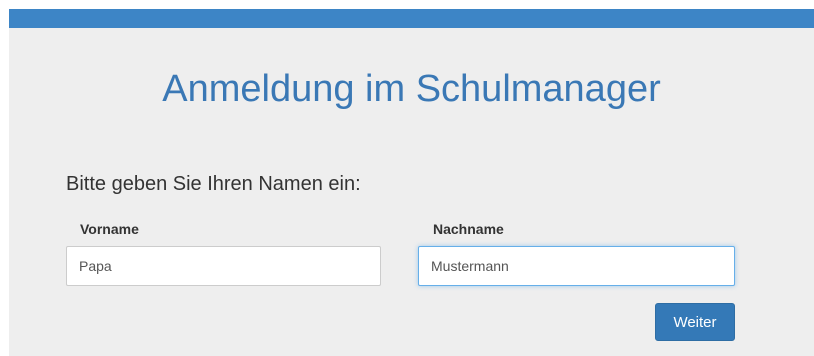 Image resolution: width=814 pixels, height=356 pixels. Describe the element at coordinates (213, 184) in the screenshot. I see `name-prompt: Bitte geben Sie Ihren Namen ein:` at that location.